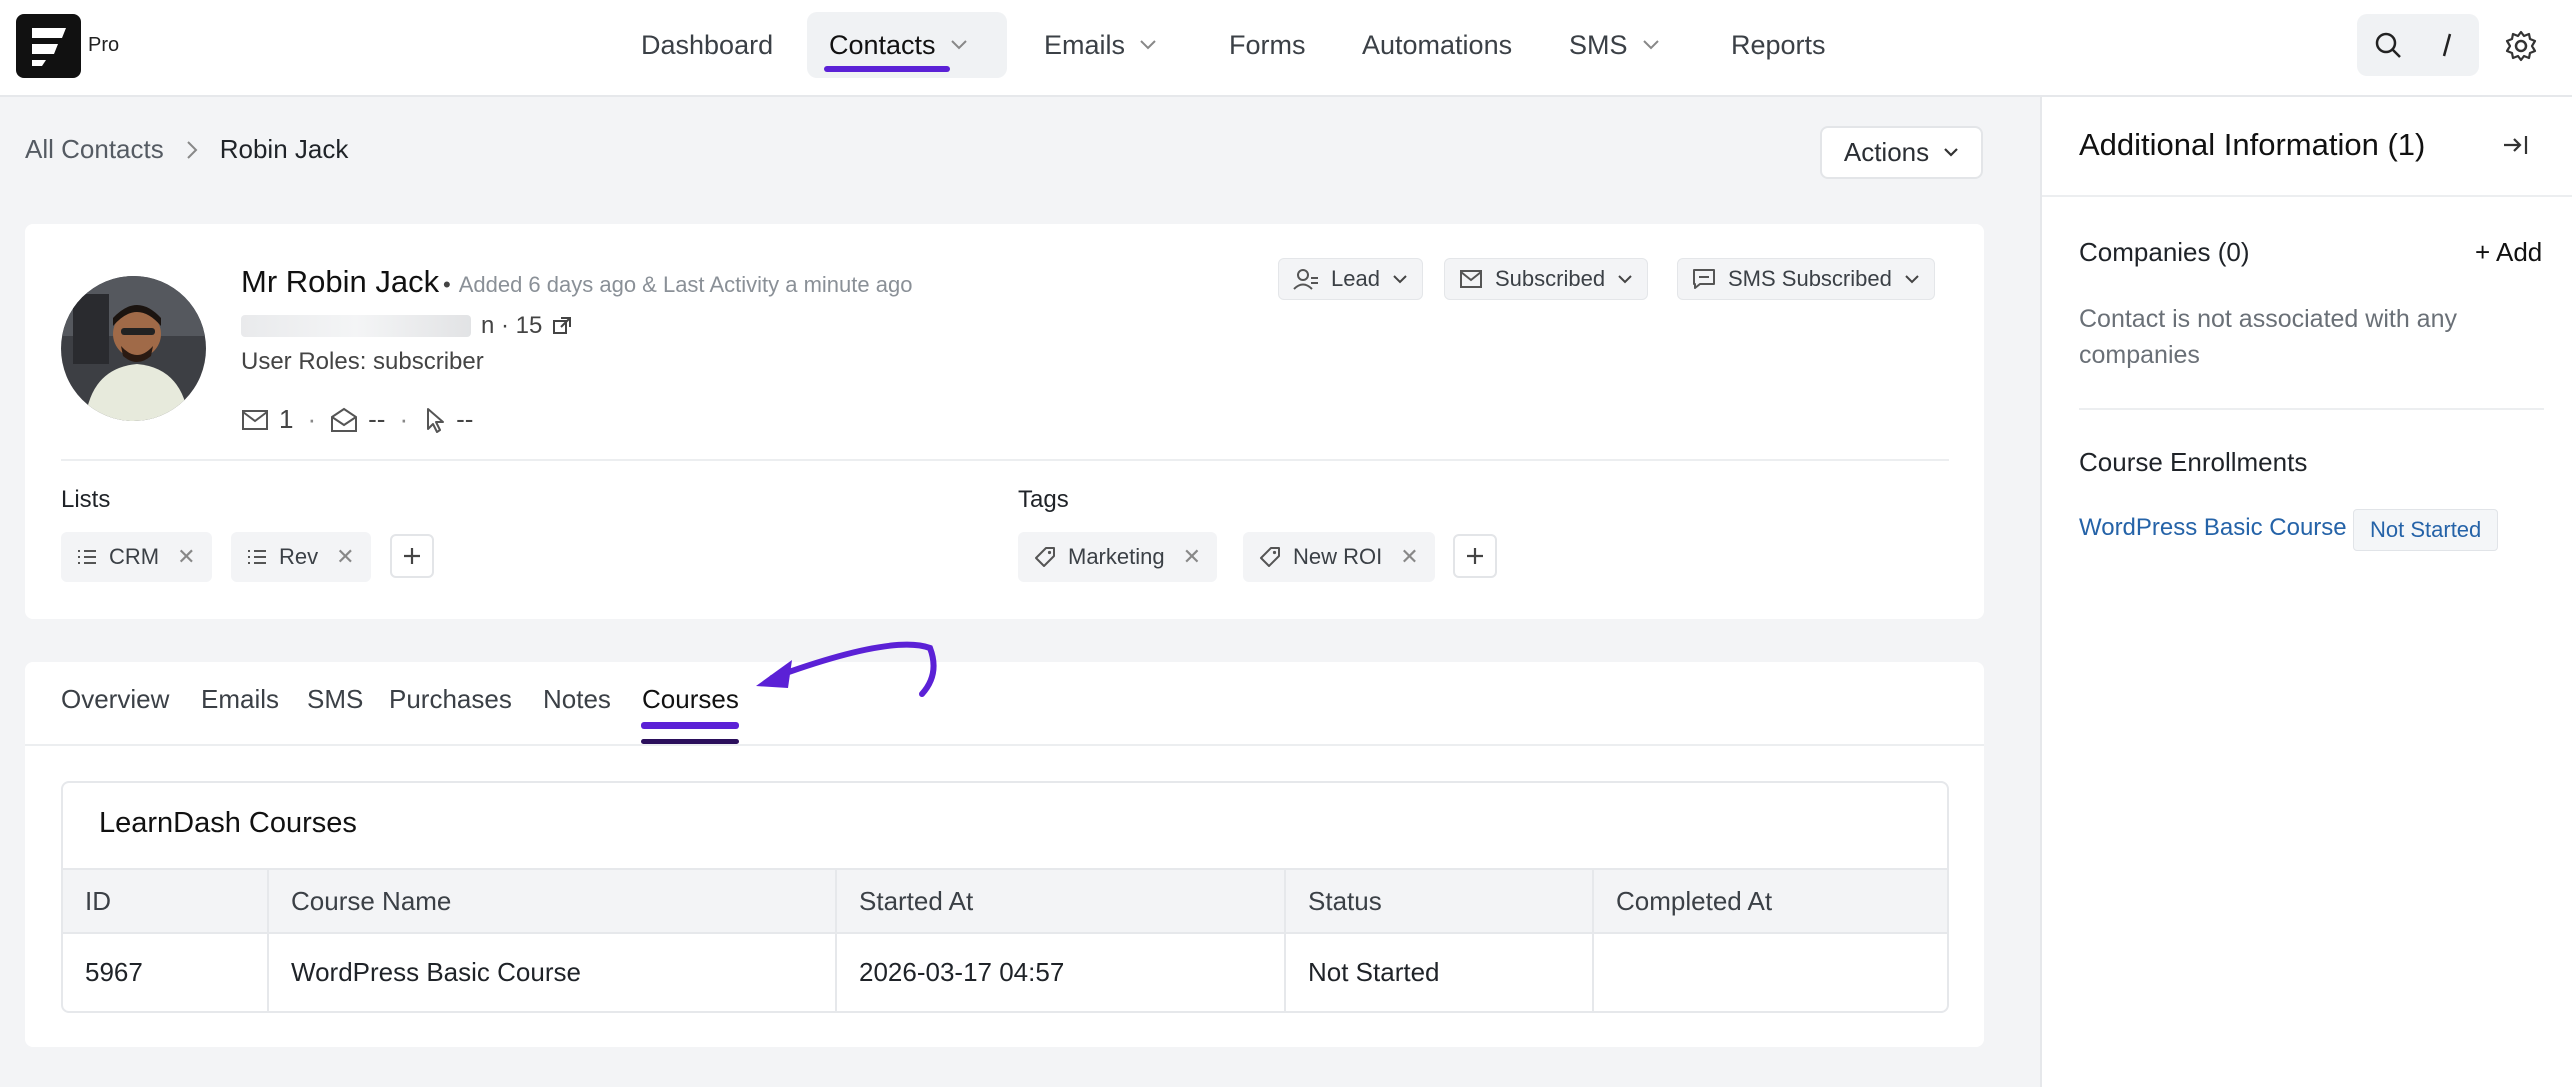 This screenshot has height=1087, width=2572. What do you see at coordinates (1704, 279) in the screenshot?
I see `message-icon` at bounding box center [1704, 279].